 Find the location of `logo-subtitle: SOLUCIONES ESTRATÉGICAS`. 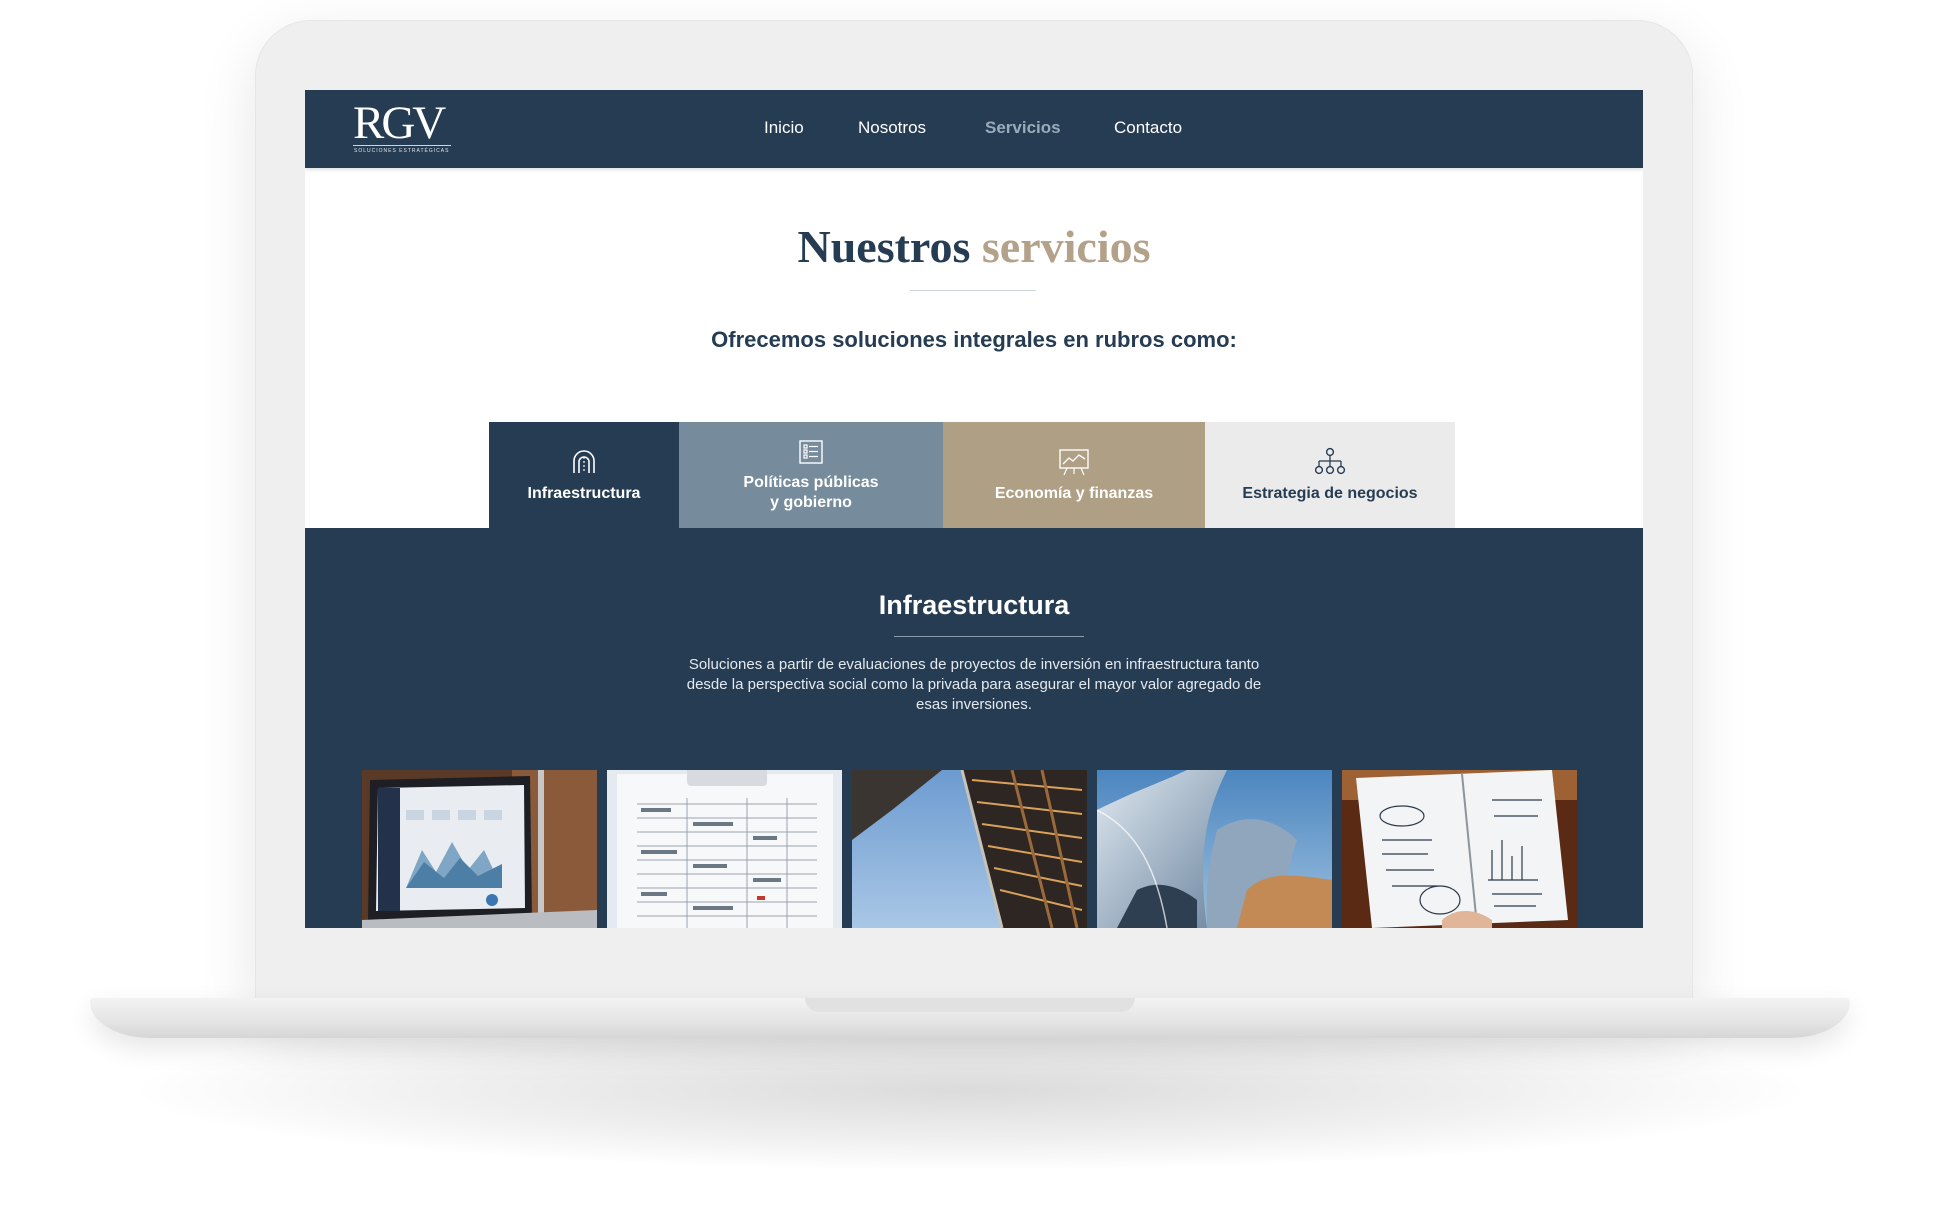

logo-subtitle: SOLUCIONES ESTRATÉGICAS is located at coordinates (402, 151).